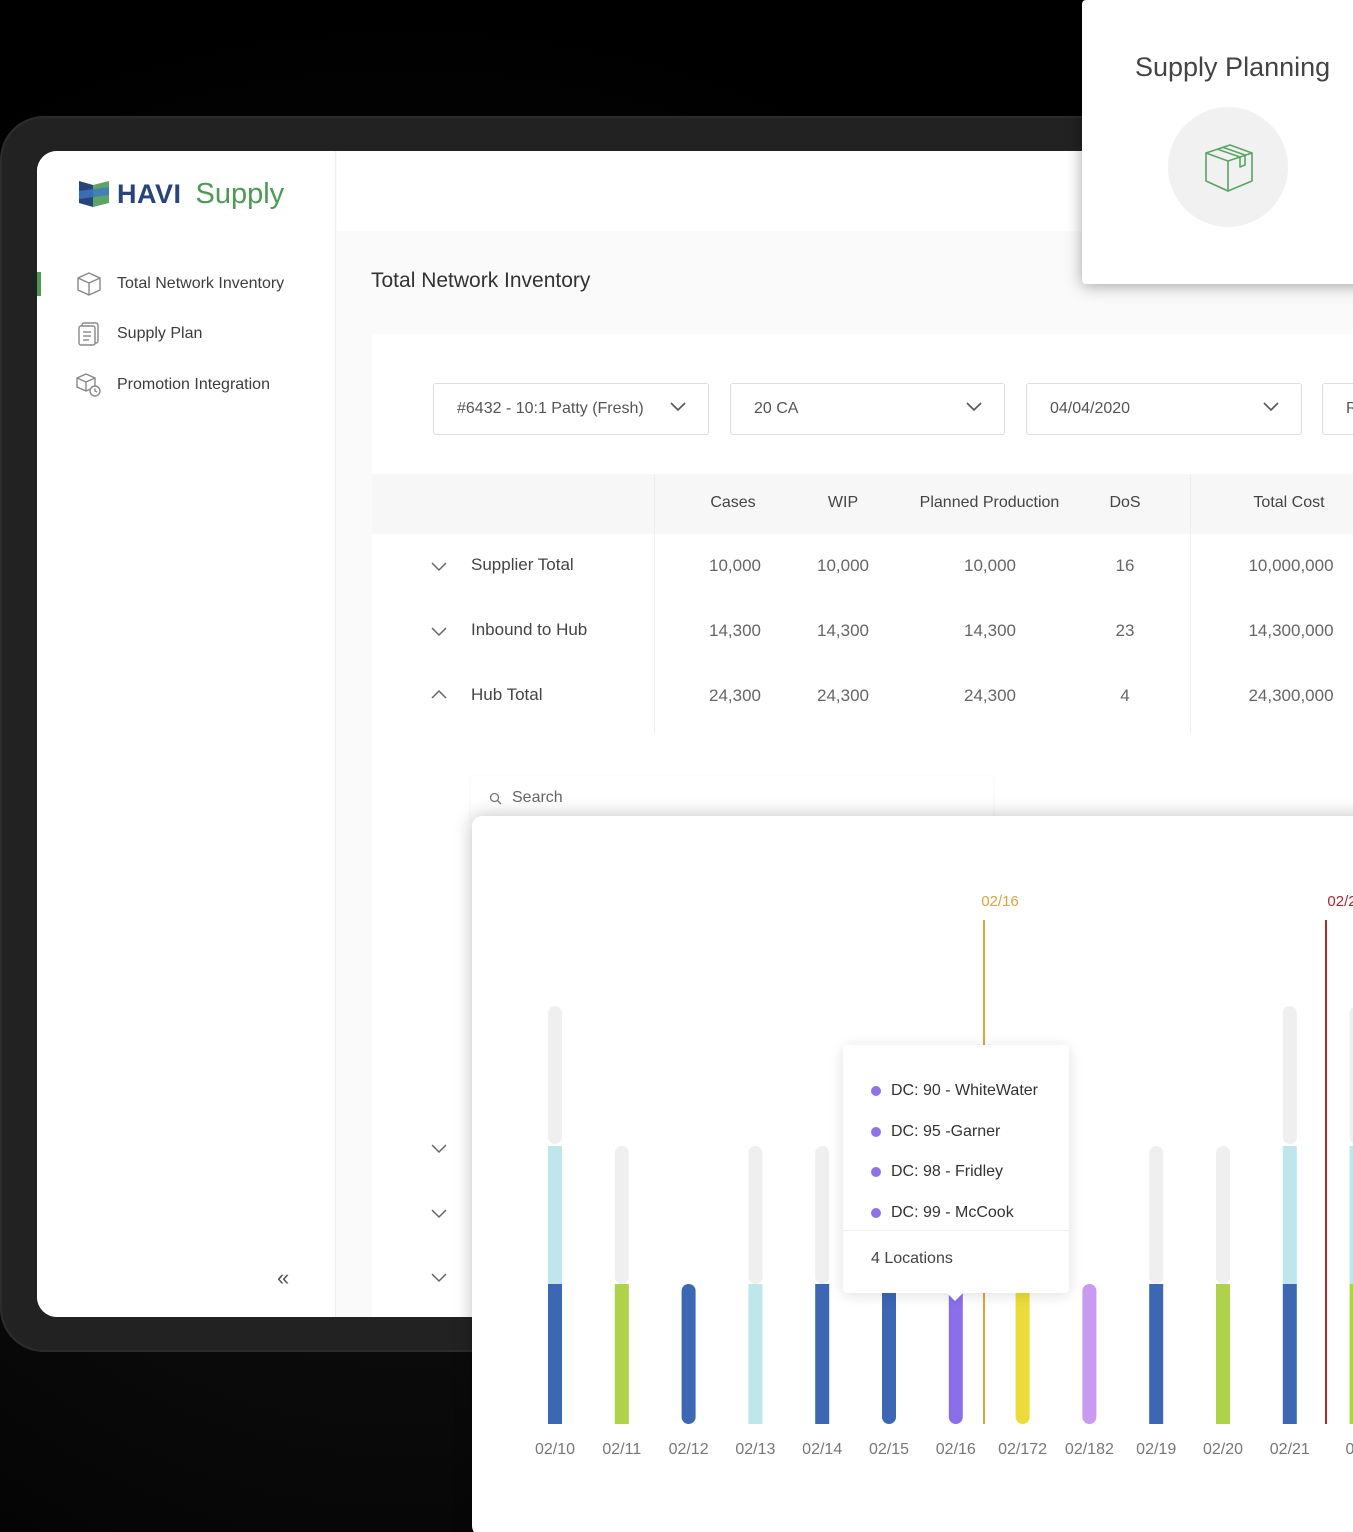 This screenshot has height=1532, width=1353. What do you see at coordinates (843, 502) in the screenshot?
I see `column-header-wip: WIP` at bounding box center [843, 502].